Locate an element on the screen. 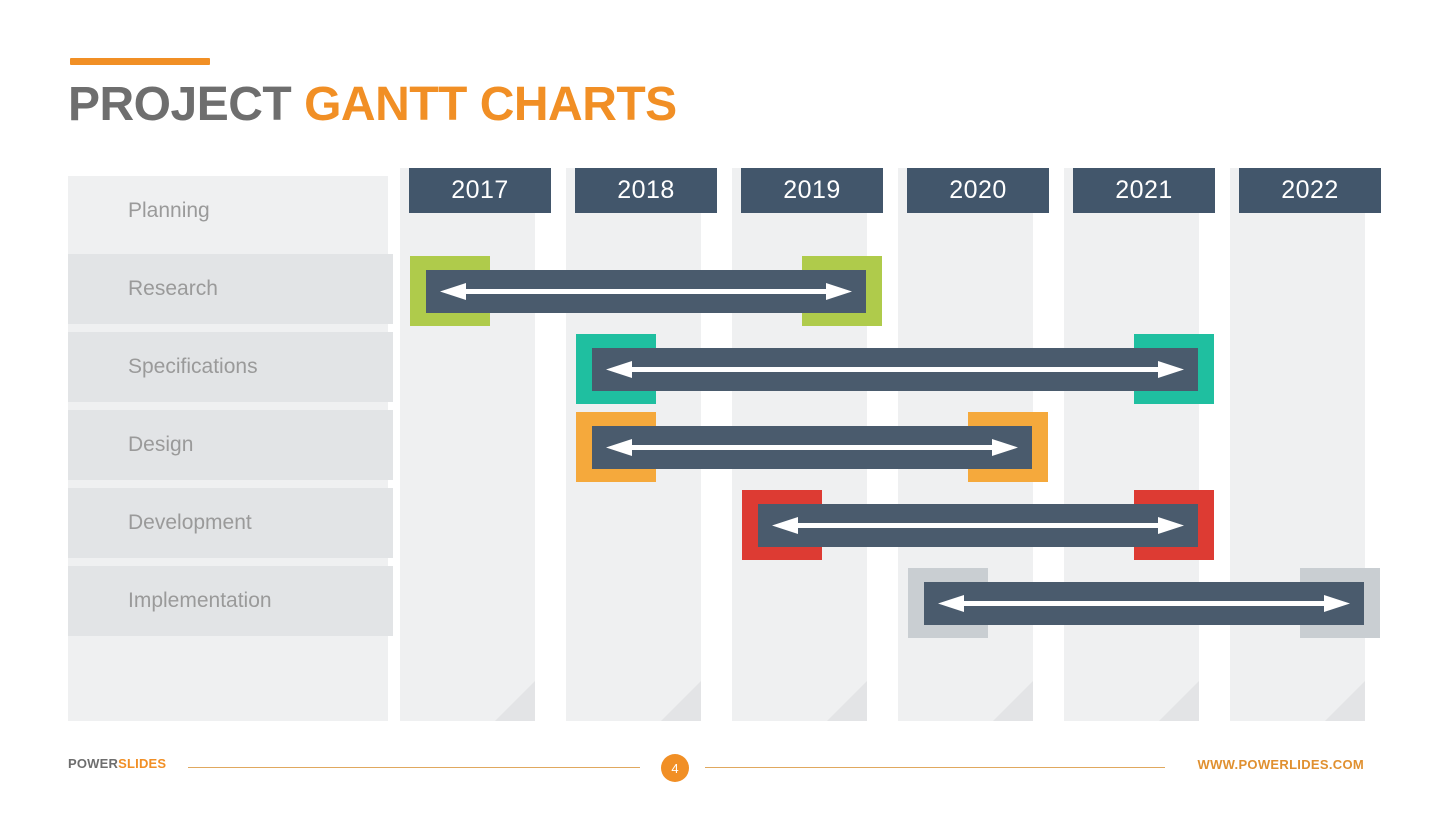  brand-primary: POWER is located at coordinates (93, 763).